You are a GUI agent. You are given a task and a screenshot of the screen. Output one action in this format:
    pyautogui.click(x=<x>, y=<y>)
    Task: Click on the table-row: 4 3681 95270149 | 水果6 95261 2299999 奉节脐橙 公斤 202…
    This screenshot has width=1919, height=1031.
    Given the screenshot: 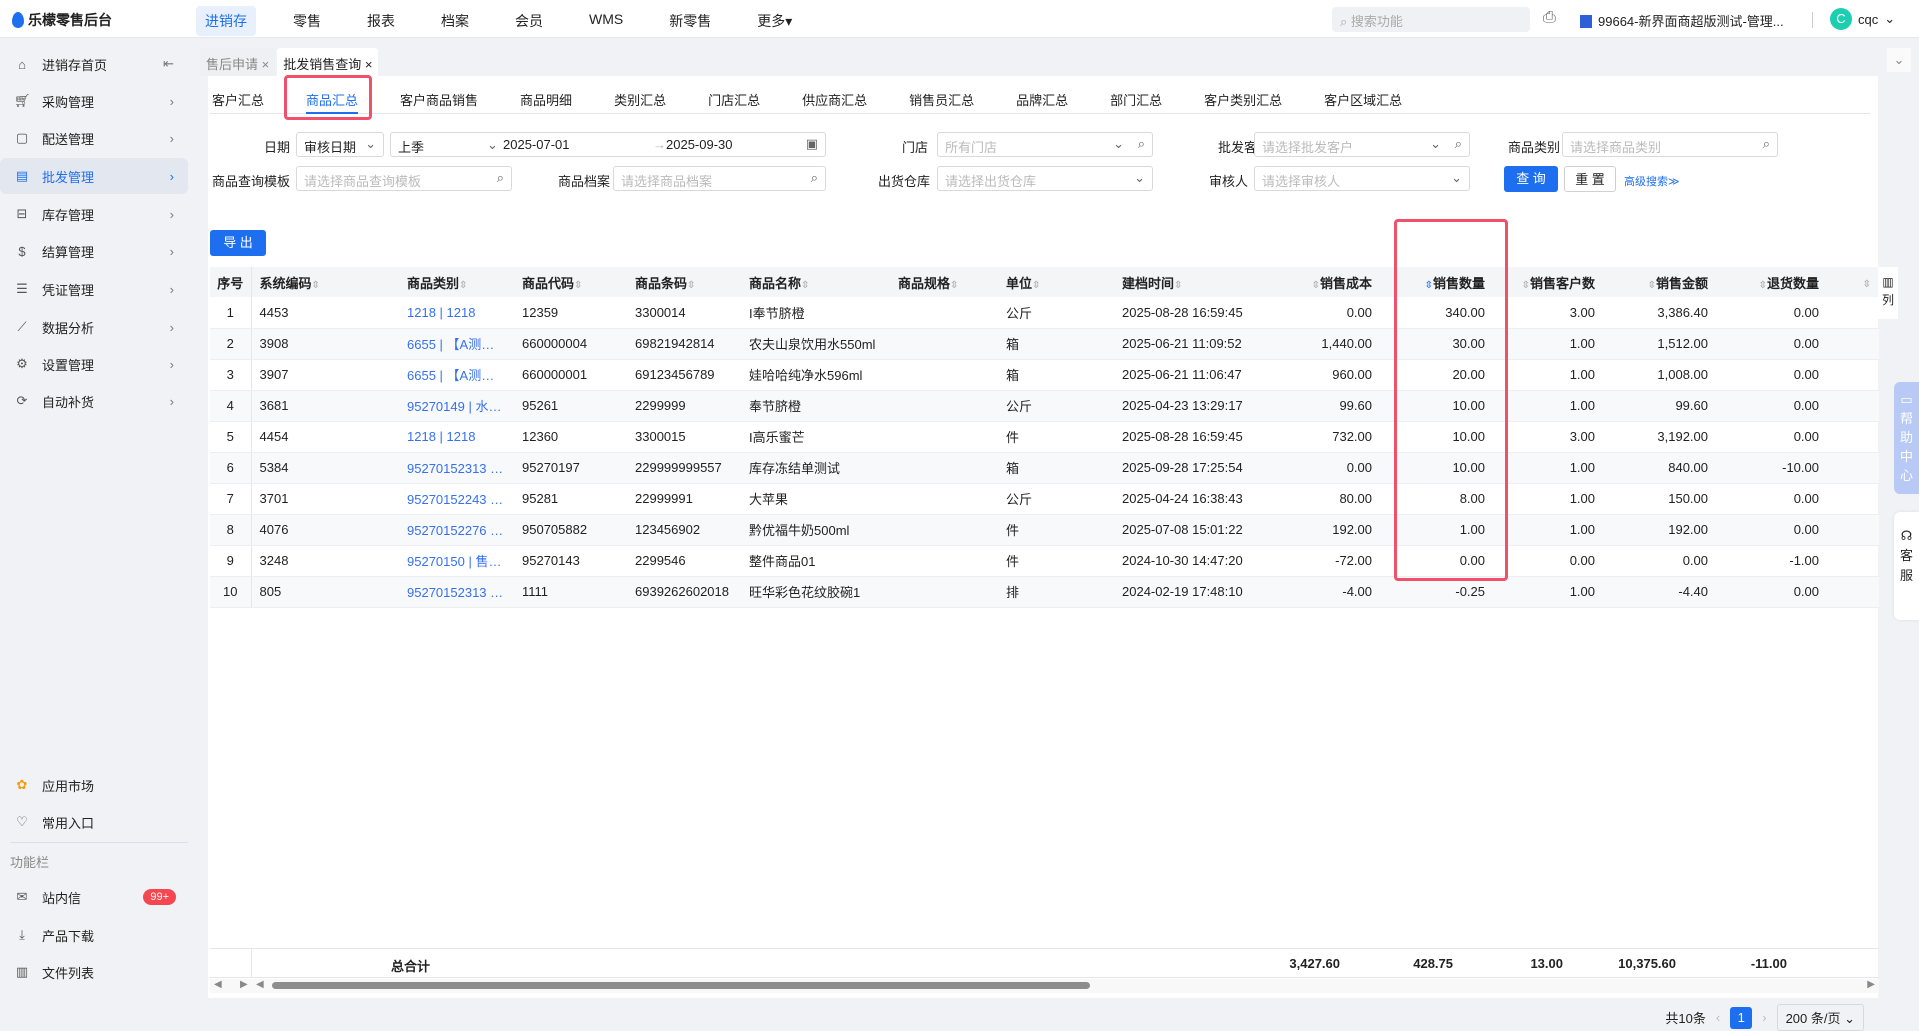 What is the action you would take?
    pyautogui.click(x=1044, y=406)
    